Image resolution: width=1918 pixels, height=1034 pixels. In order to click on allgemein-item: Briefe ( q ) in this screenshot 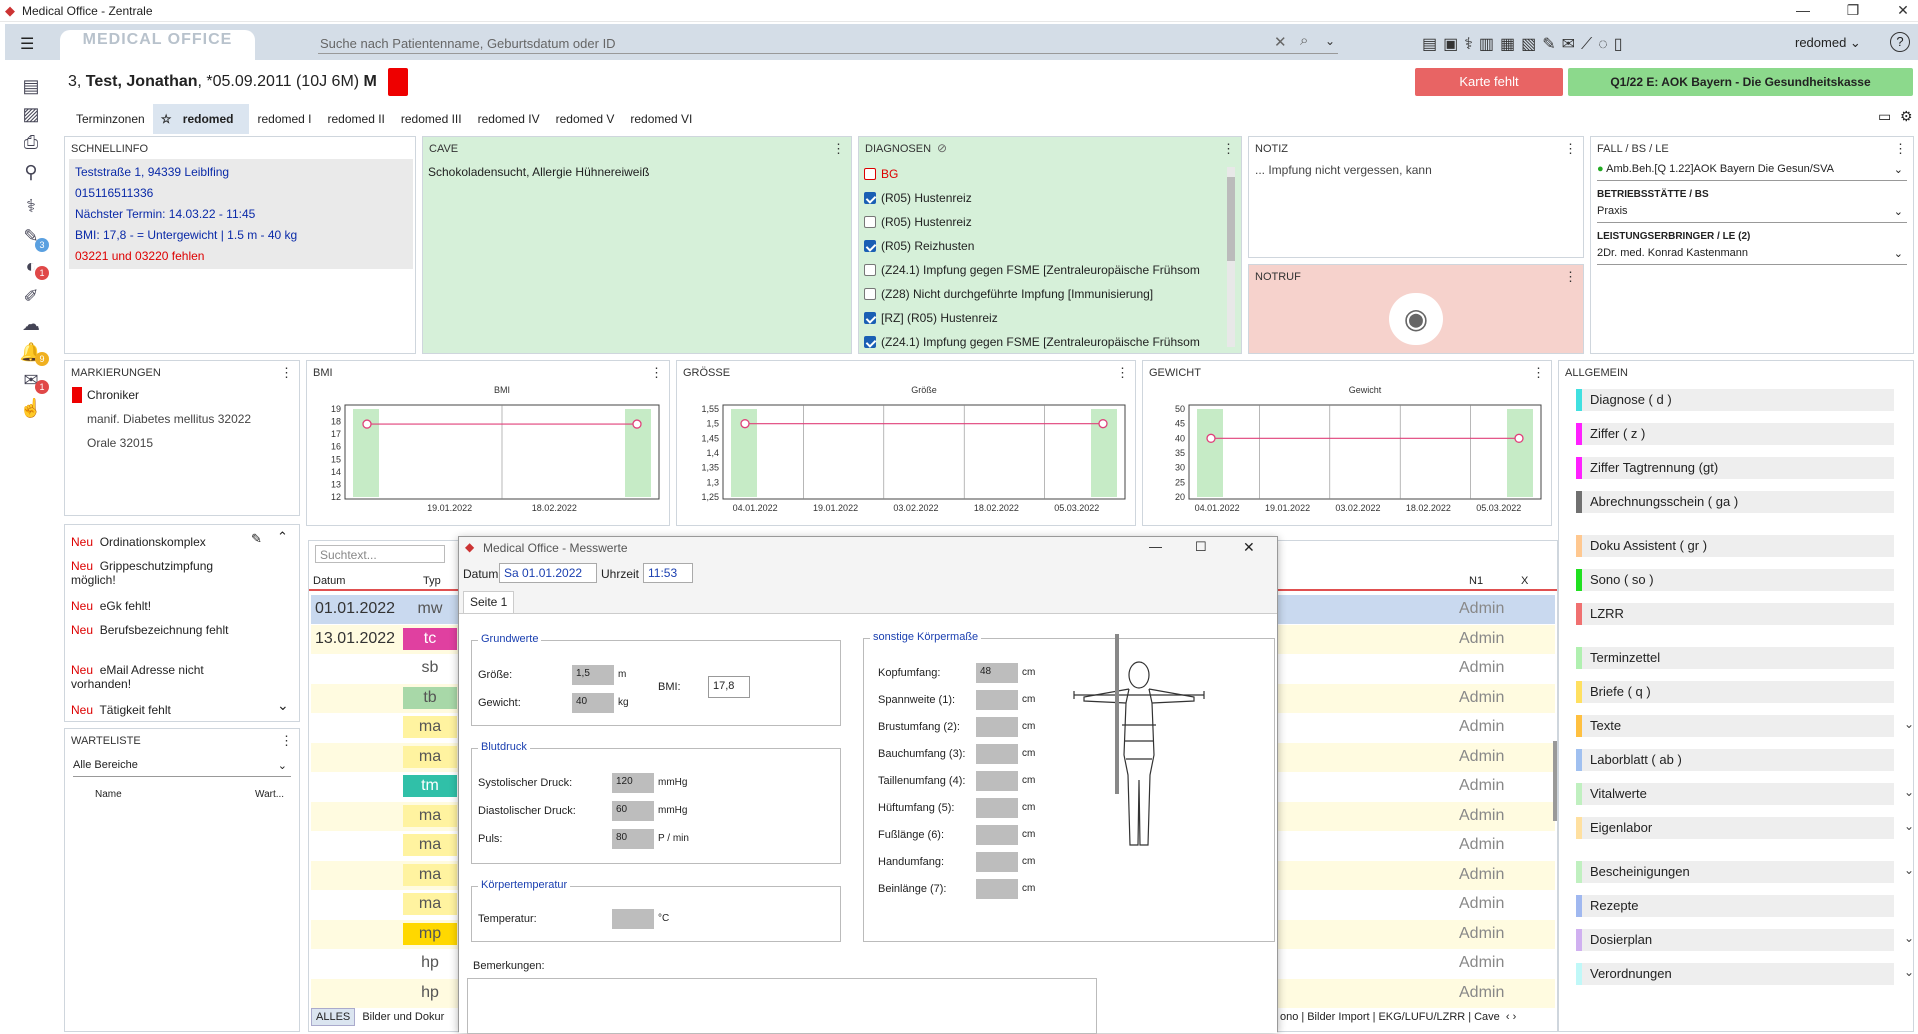, I will do `click(1735, 692)`.